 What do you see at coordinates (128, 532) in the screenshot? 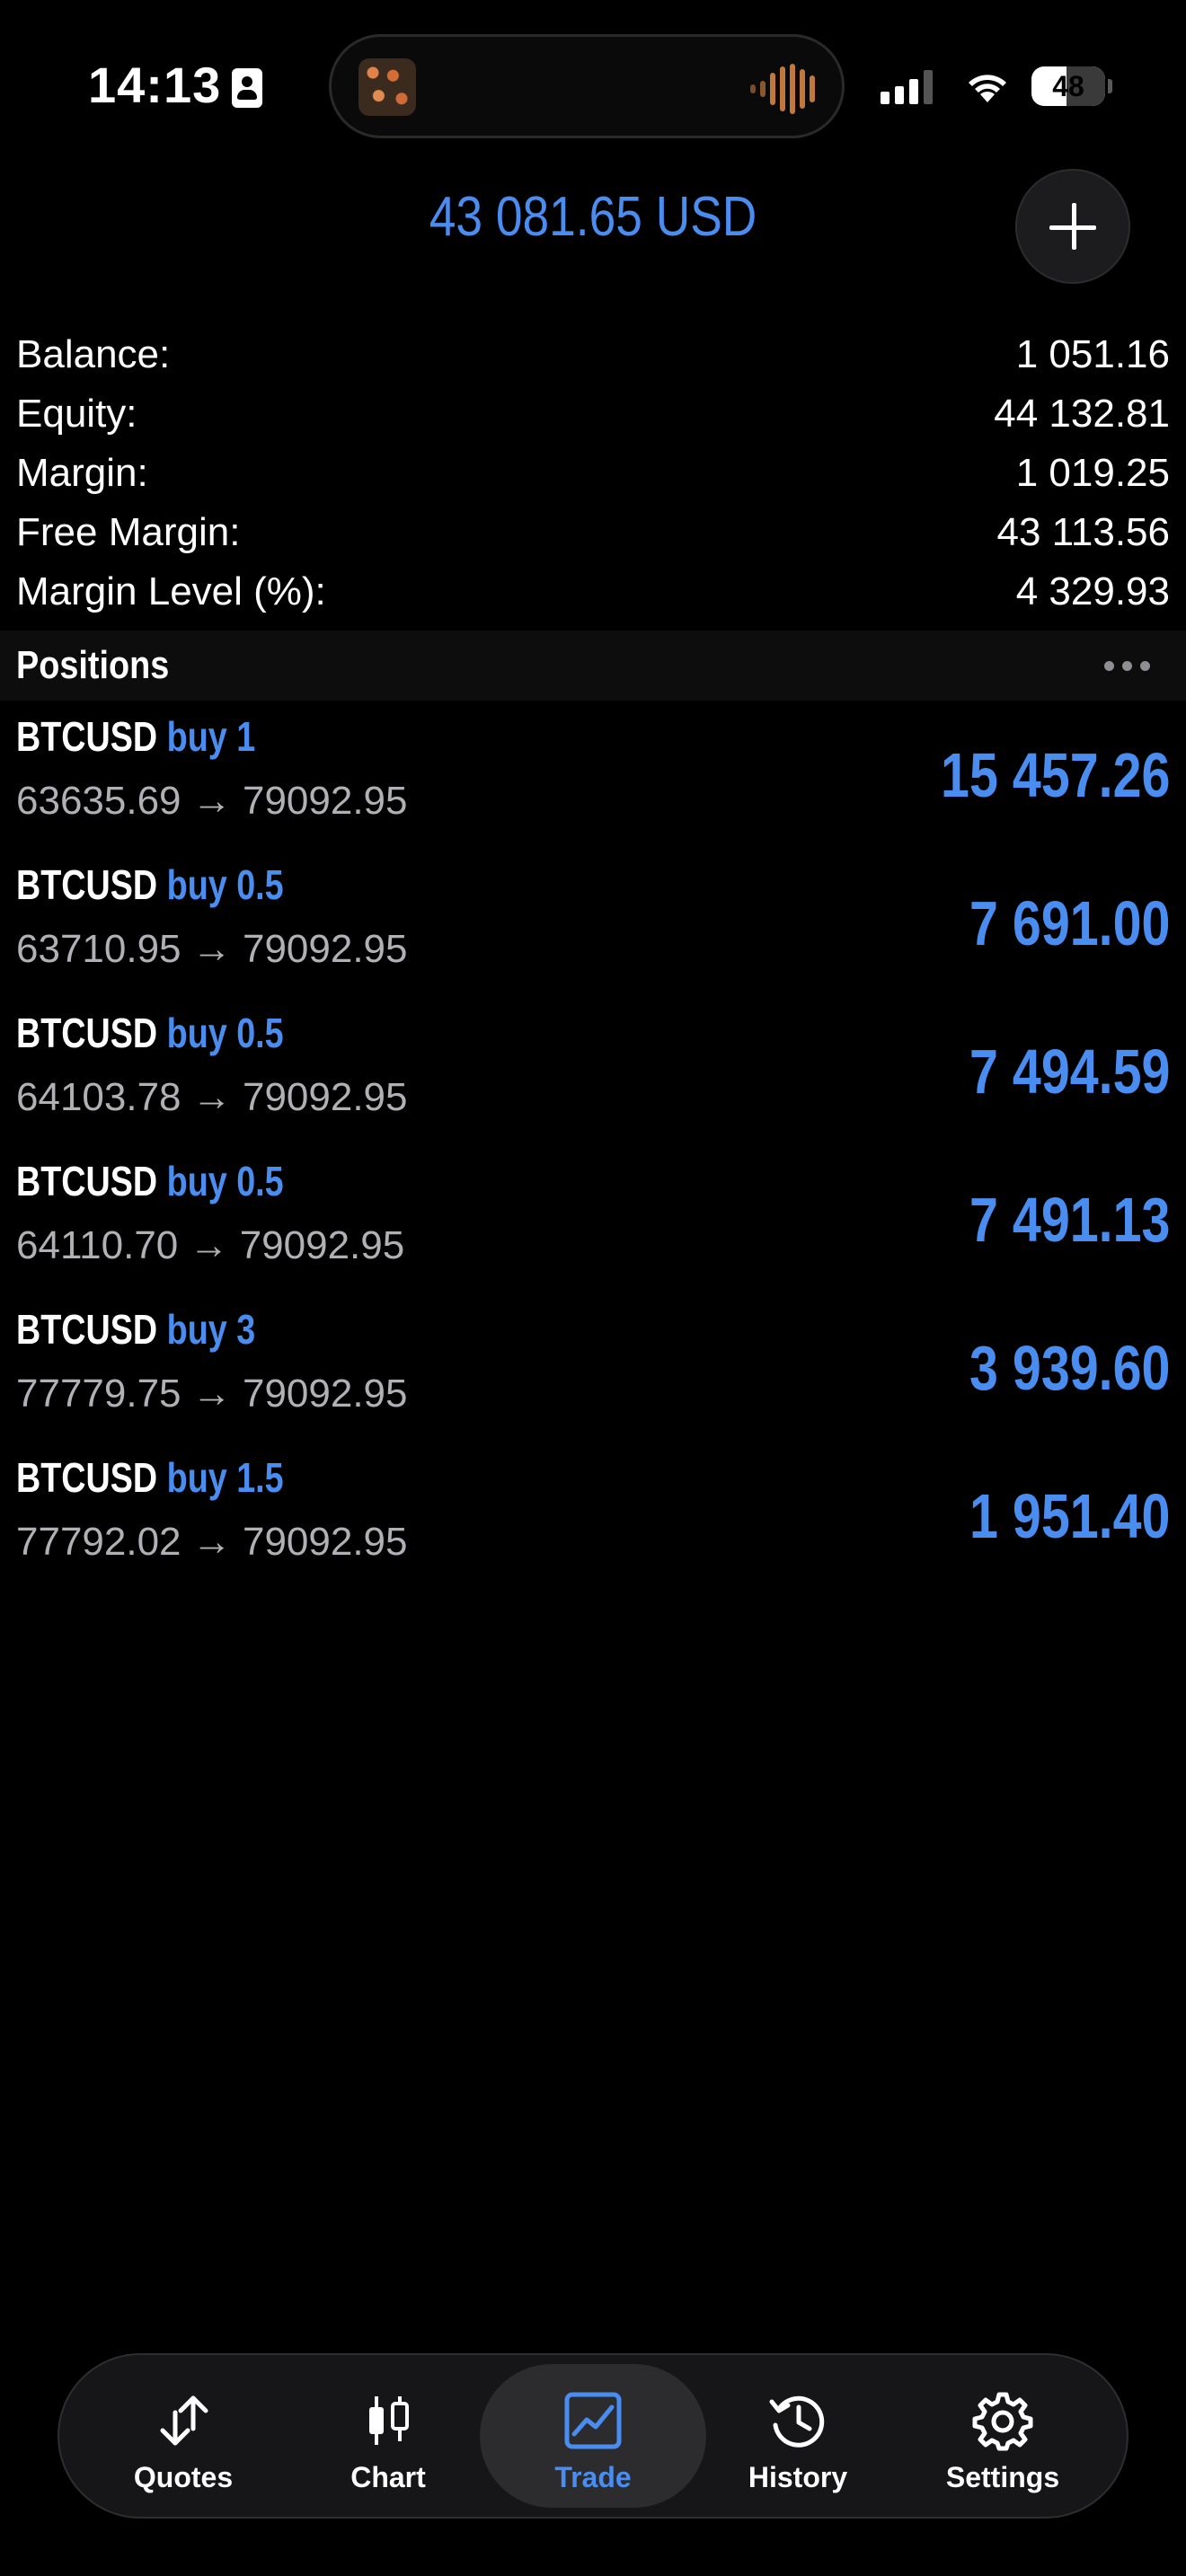
I see `summary-label: Free Margin:` at bounding box center [128, 532].